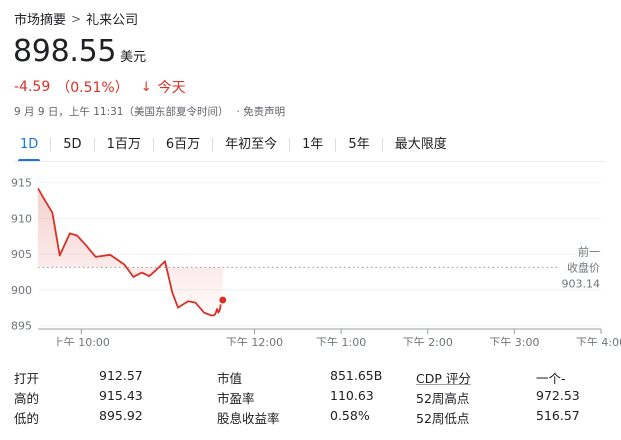 This screenshot has height=440, width=621. Describe the element at coordinates (27, 398) in the screenshot. I see `stat-label: 高的` at that location.